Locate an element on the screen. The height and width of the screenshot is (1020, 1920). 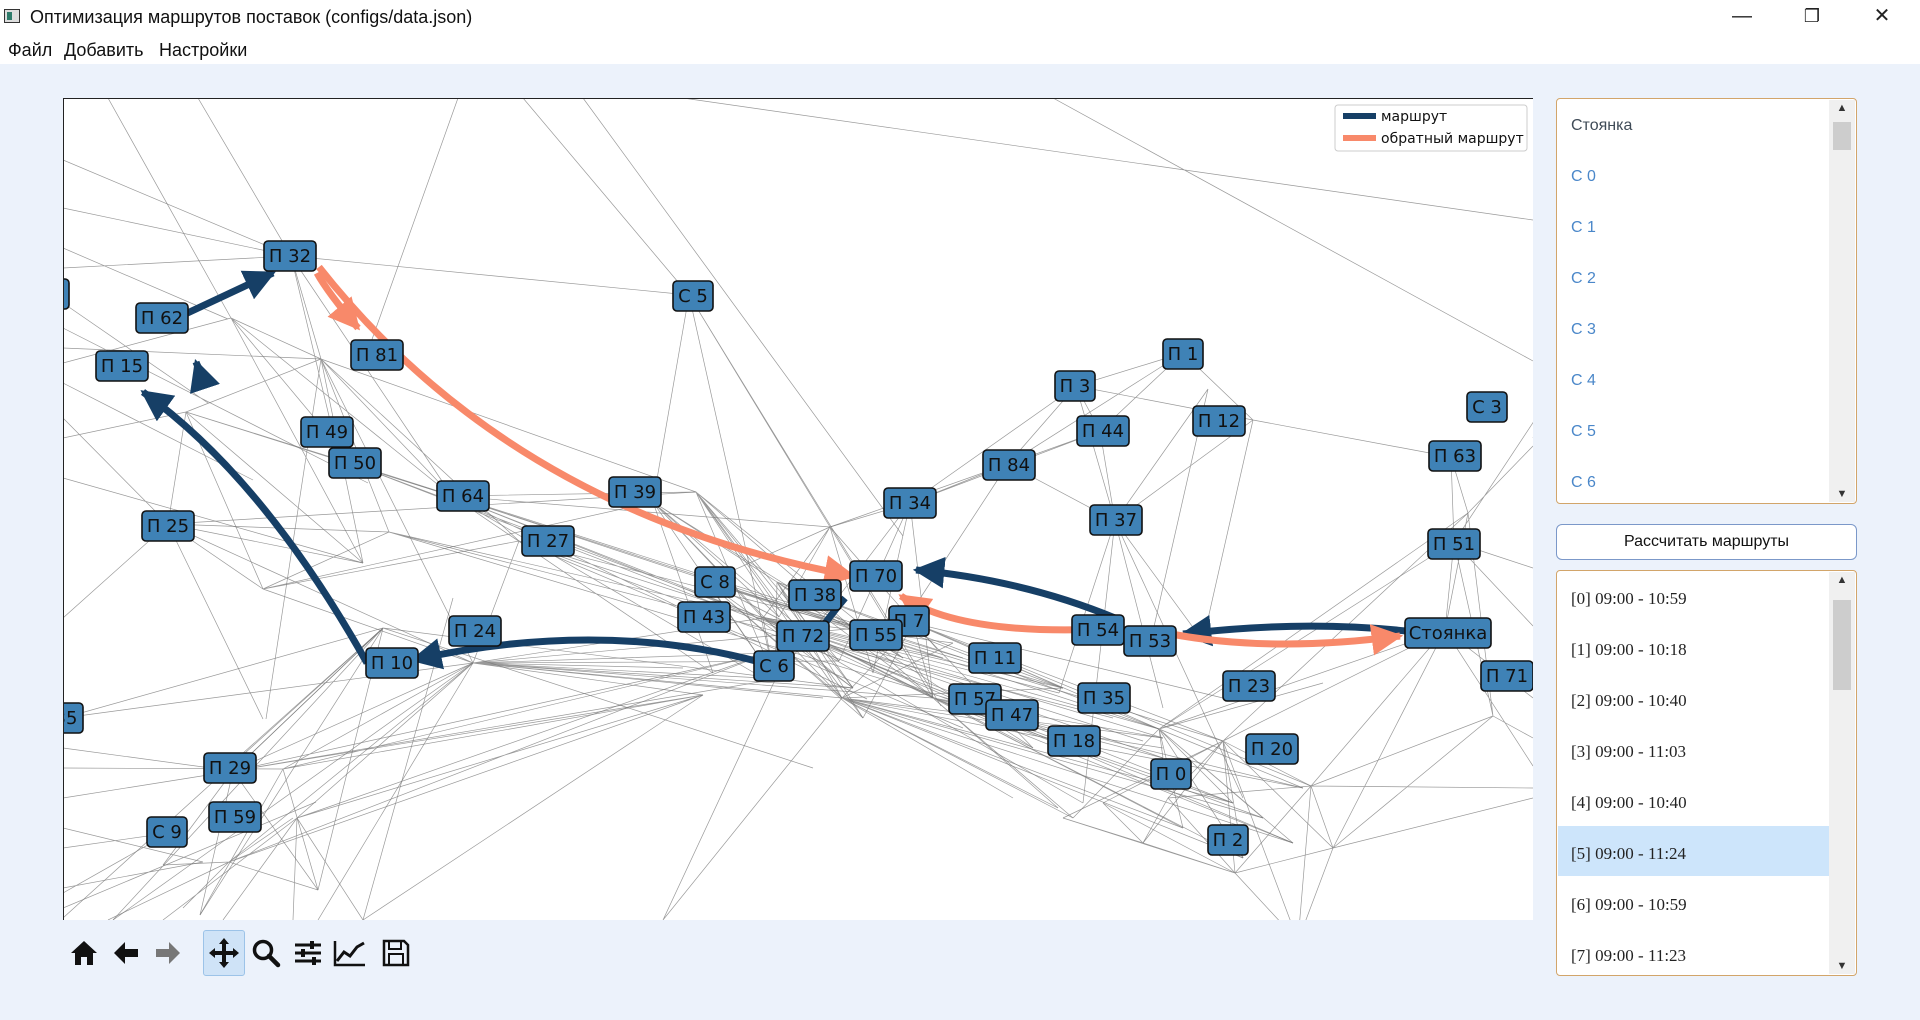
graph-node: П 43 is located at coordinates (704, 617).